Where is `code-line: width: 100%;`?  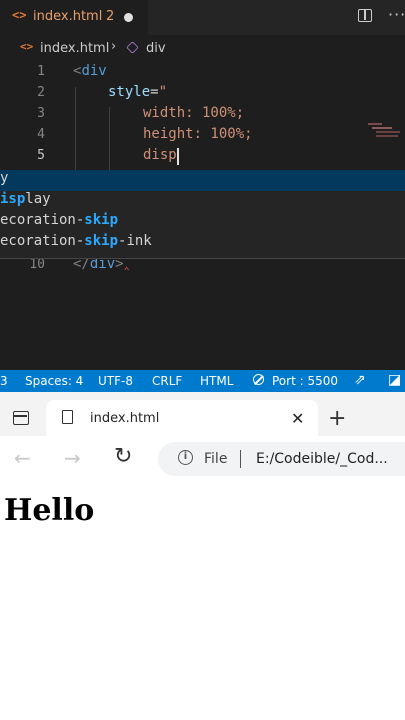
code-line: width: 100%; is located at coordinates (194, 113).